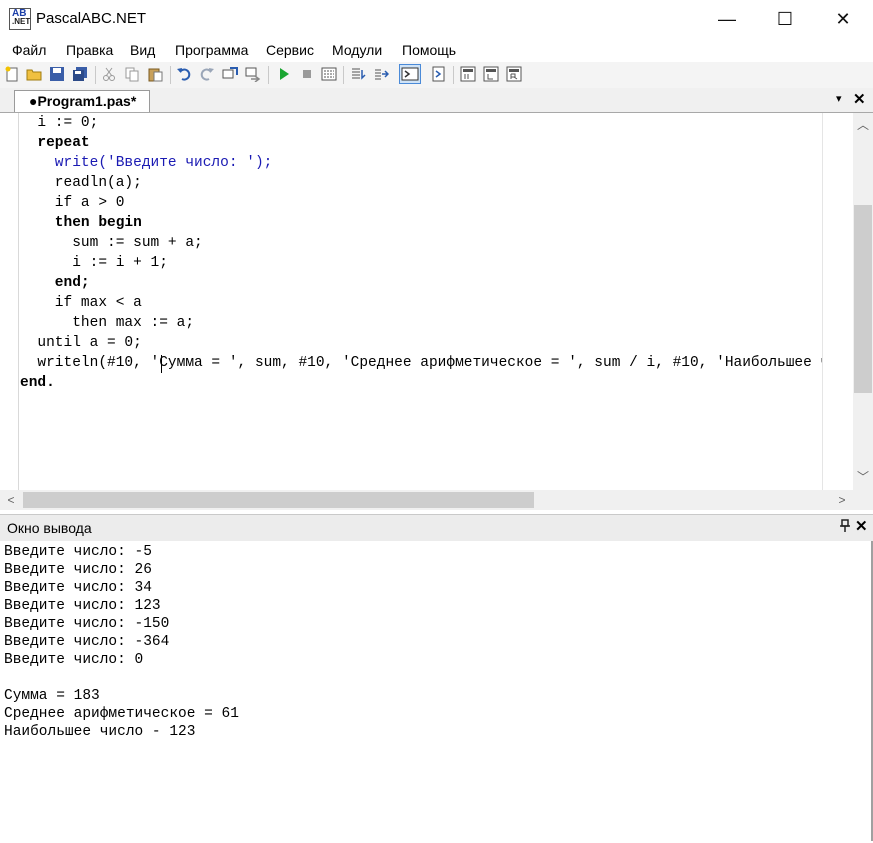 Image resolution: width=873 pixels, height=843 pixels. What do you see at coordinates (37, 383) in the screenshot?
I see `code-line-14: end.` at bounding box center [37, 383].